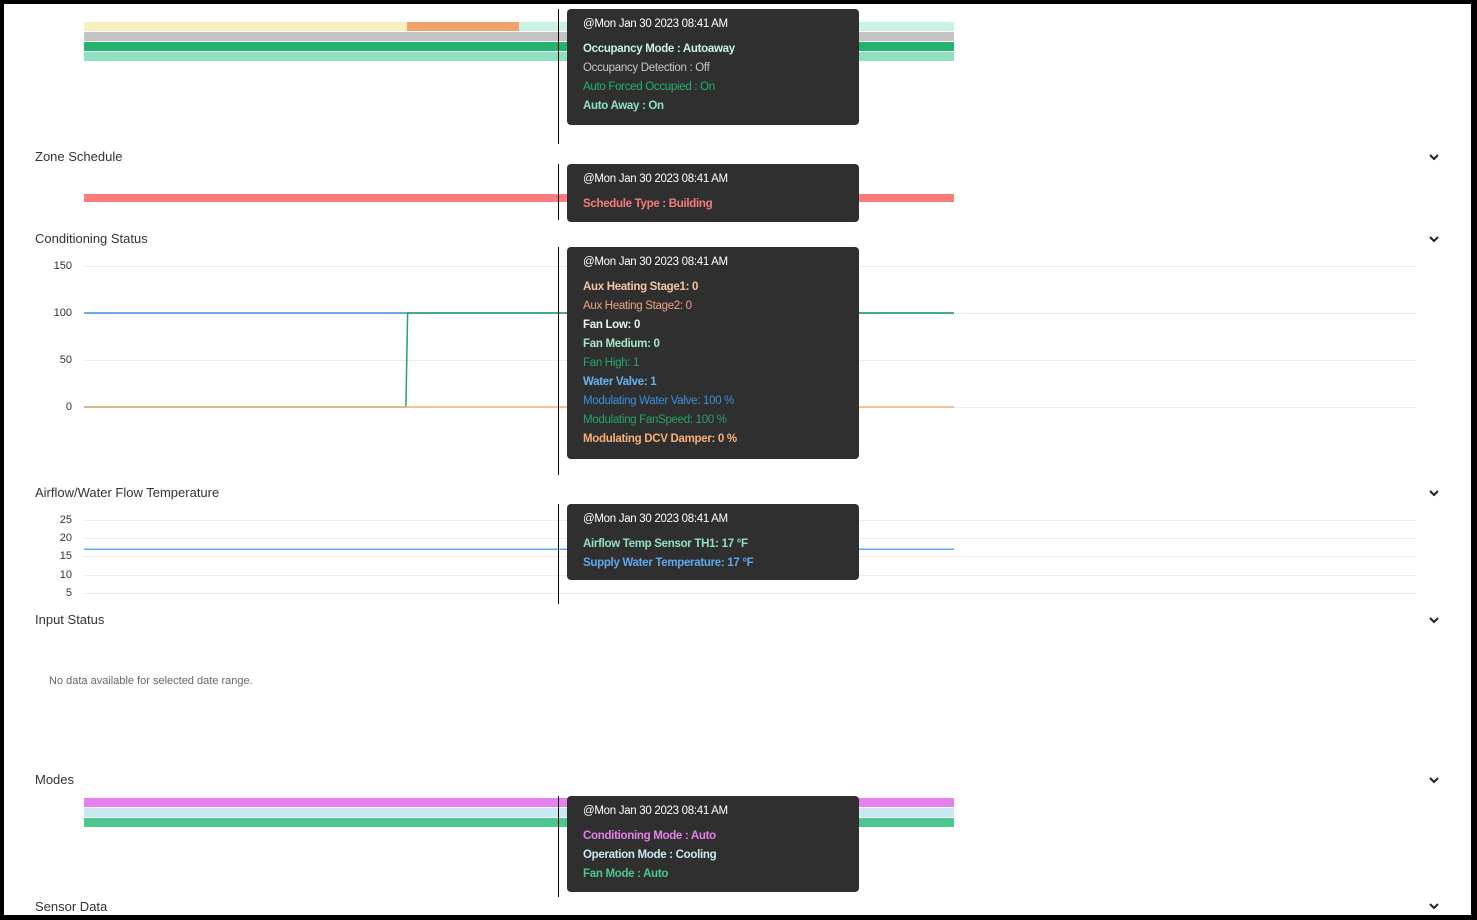 This screenshot has height=920, width=1477. What do you see at coordinates (668, 563) in the screenshot?
I see `tooltip-row: Supply Water Temperature: 17 °F` at bounding box center [668, 563].